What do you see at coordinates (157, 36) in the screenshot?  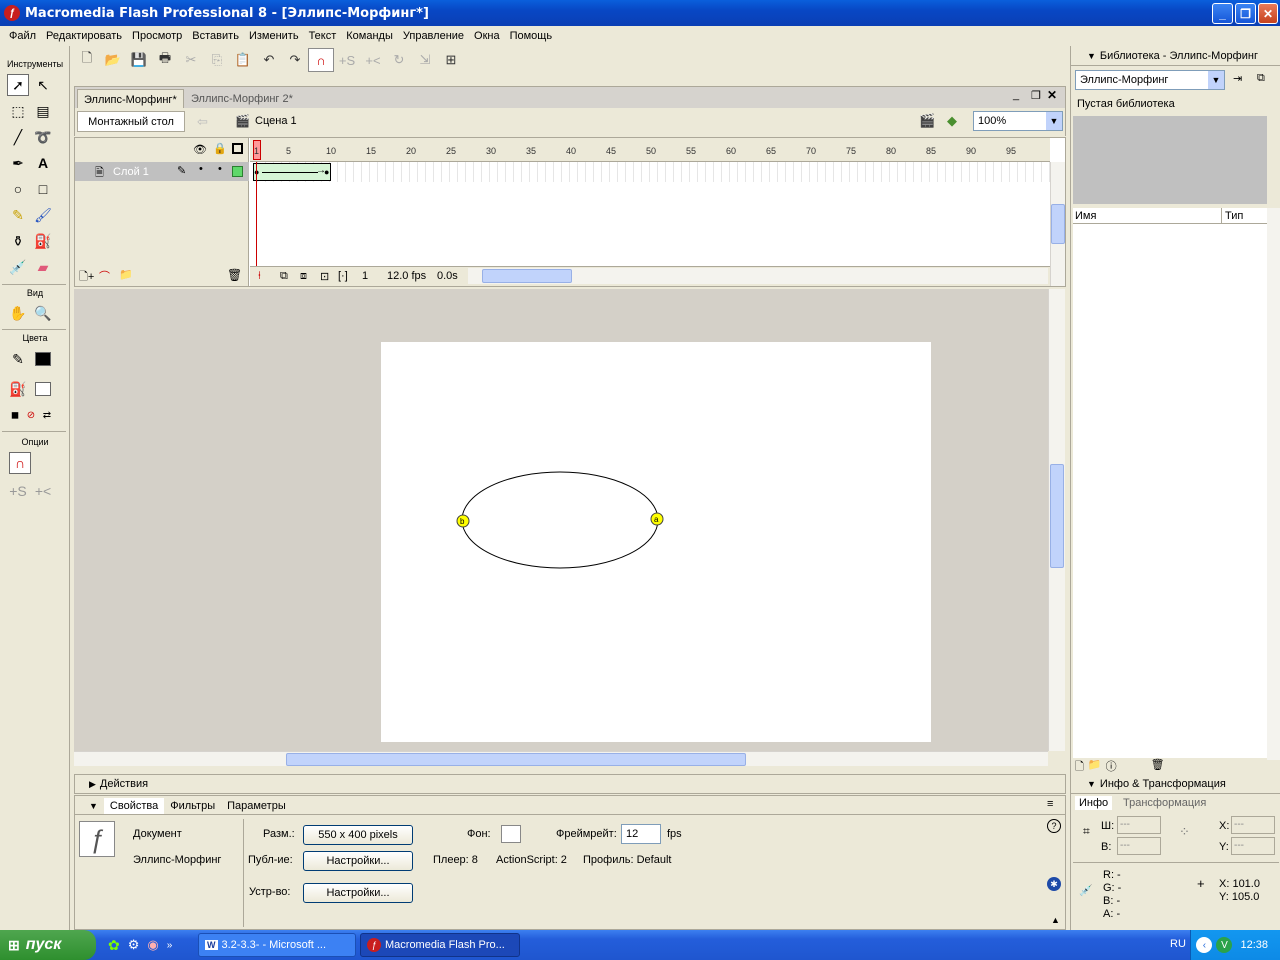 I see `menu-view: Просмотр` at bounding box center [157, 36].